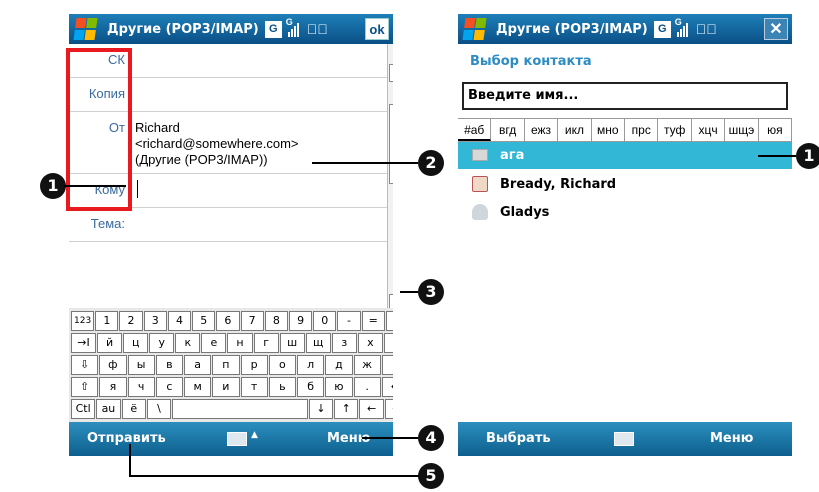 This screenshot has width=819, height=492. What do you see at coordinates (282, 365) in the screenshot?
I see `key: о` at bounding box center [282, 365].